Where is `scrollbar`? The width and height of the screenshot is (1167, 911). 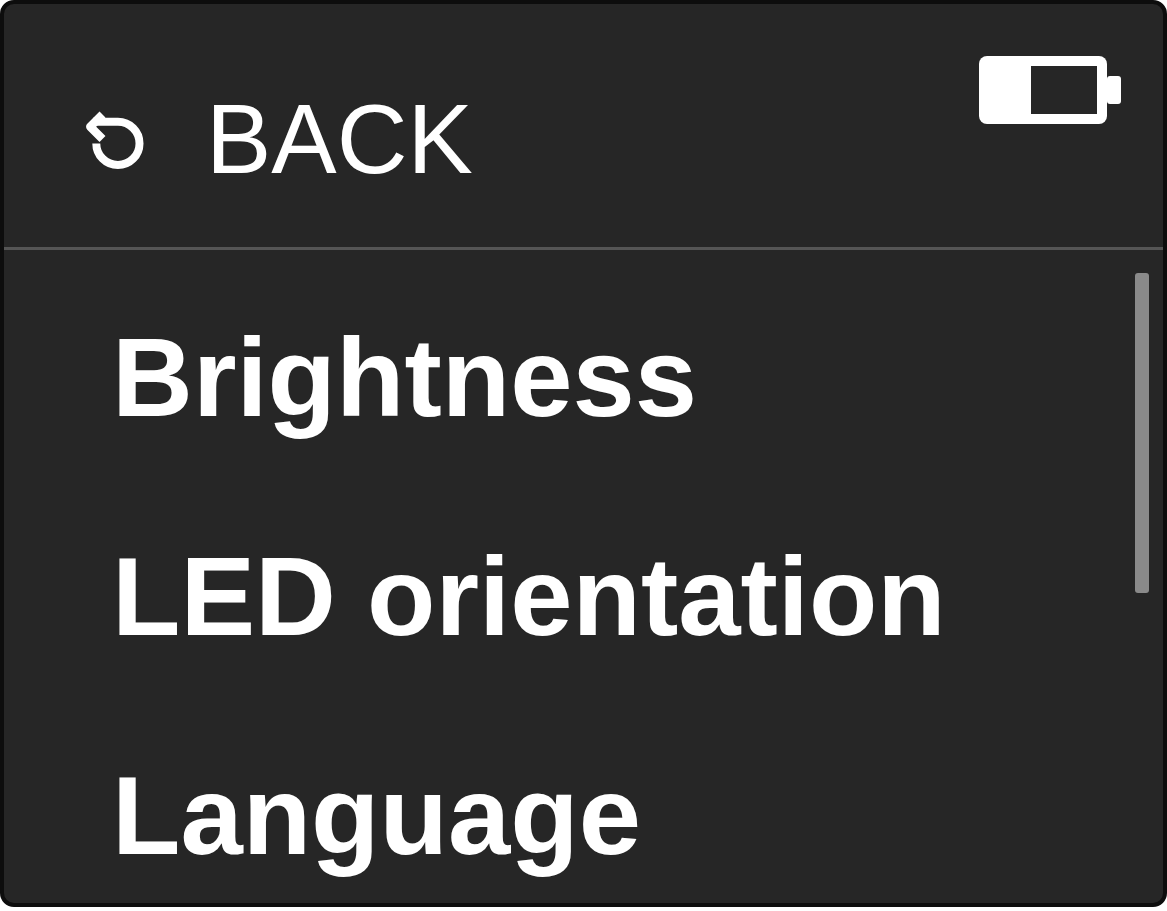 scrollbar is located at coordinates (1142, 433).